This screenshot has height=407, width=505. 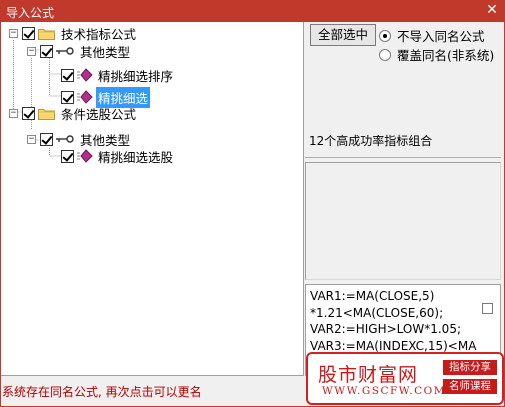 What do you see at coordinates (385, 35) in the screenshot?
I see `radio-no-import` at bounding box center [385, 35].